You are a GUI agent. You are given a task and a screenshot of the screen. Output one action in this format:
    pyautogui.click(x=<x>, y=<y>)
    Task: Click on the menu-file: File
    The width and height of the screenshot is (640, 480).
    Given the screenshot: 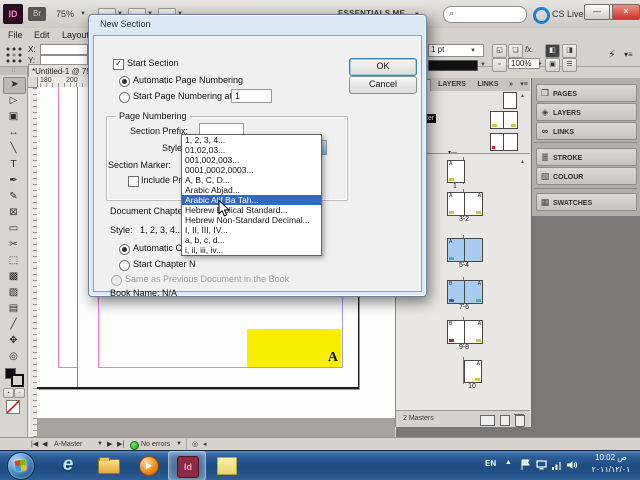 What is the action you would take?
    pyautogui.click(x=15, y=35)
    